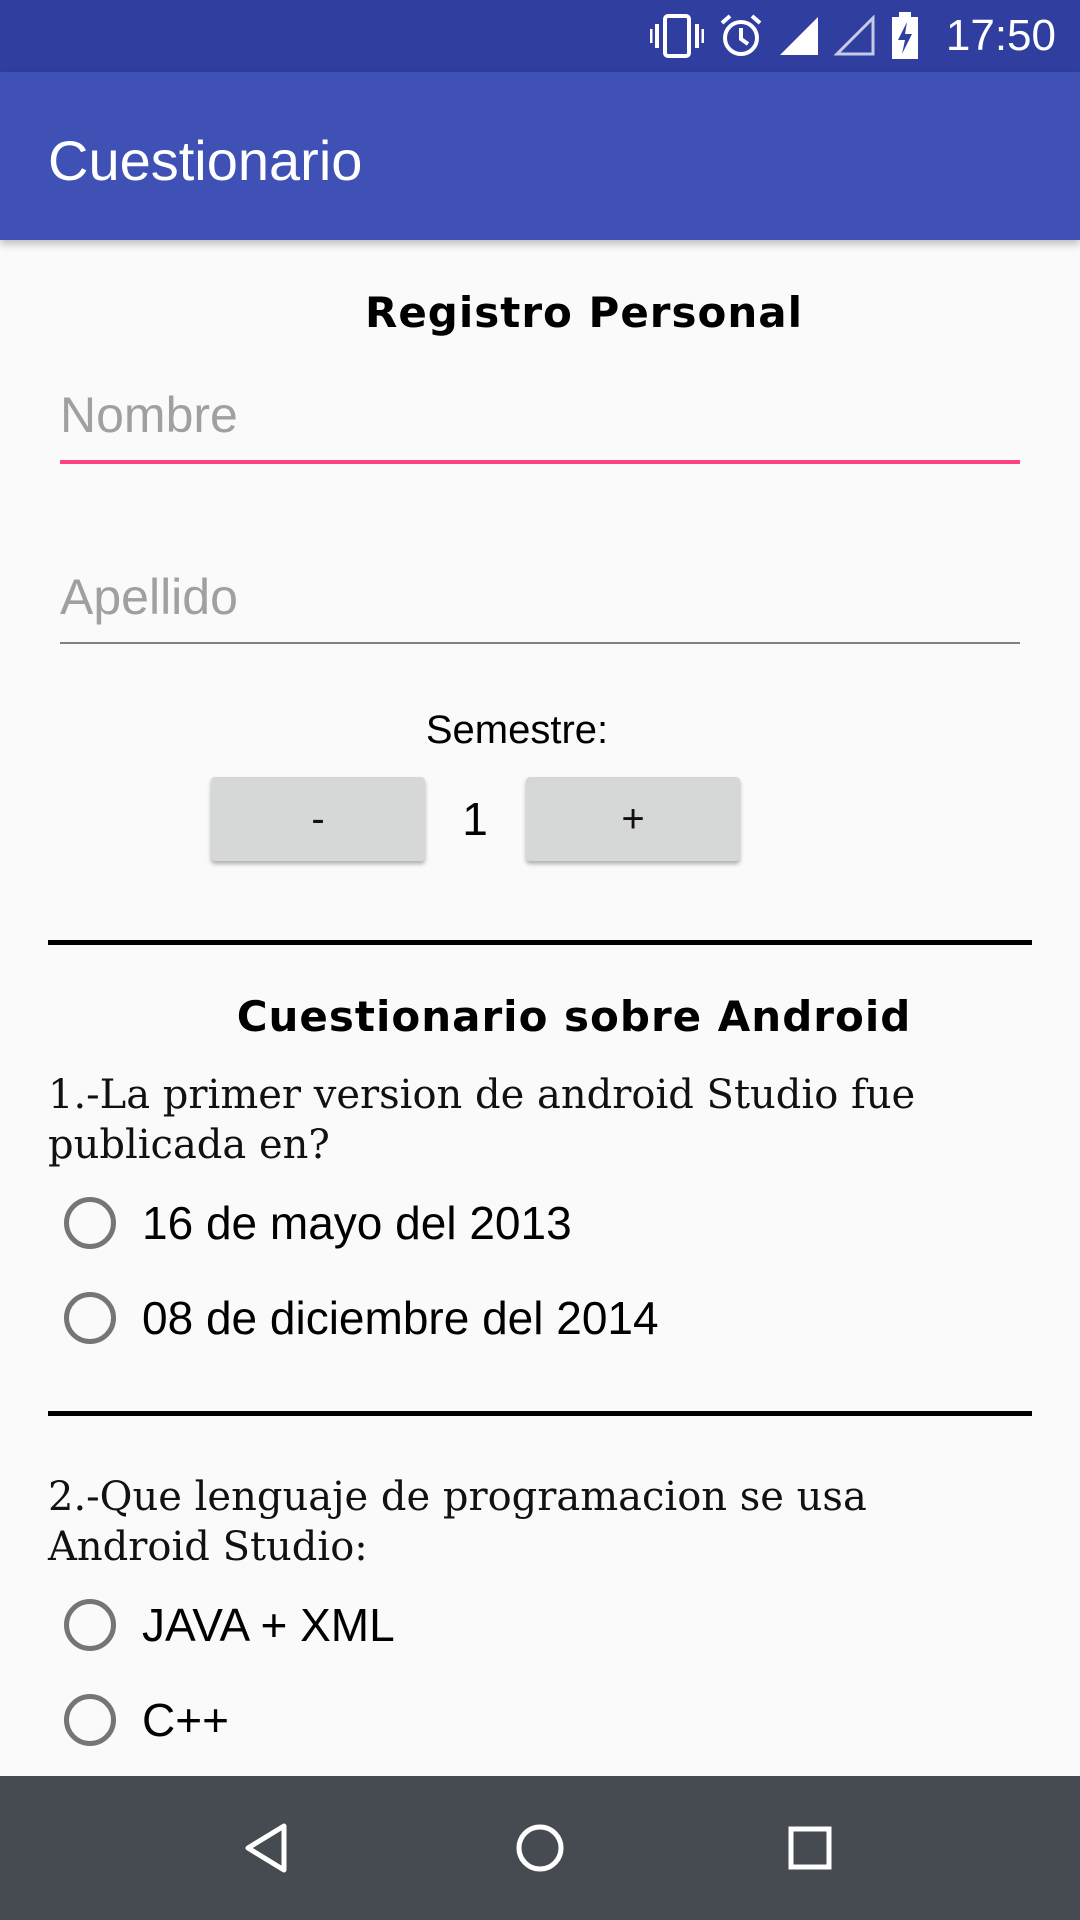  Describe the element at coordinates (540, 36) in the screenshot. I see `status-bar: 17:50` at that location.